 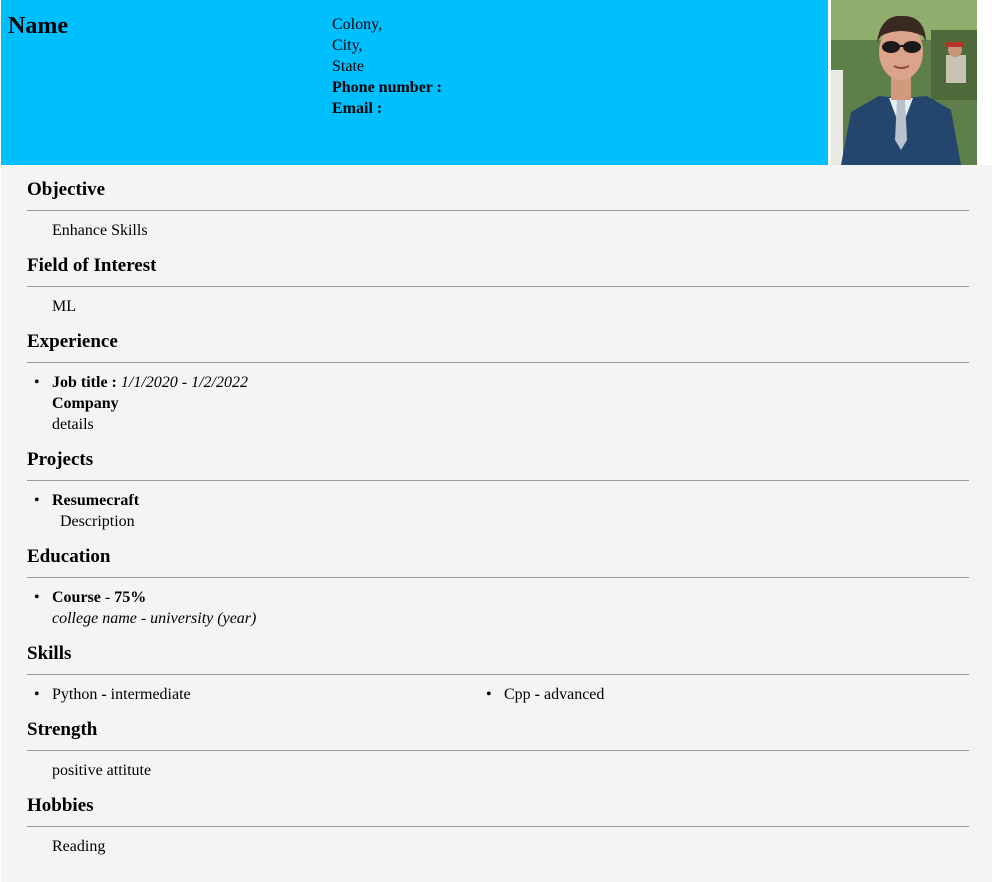 What do you see at coordinates (73, 424) in the screenshot?
I see `job-details: details` at bounding box center [73, 424].